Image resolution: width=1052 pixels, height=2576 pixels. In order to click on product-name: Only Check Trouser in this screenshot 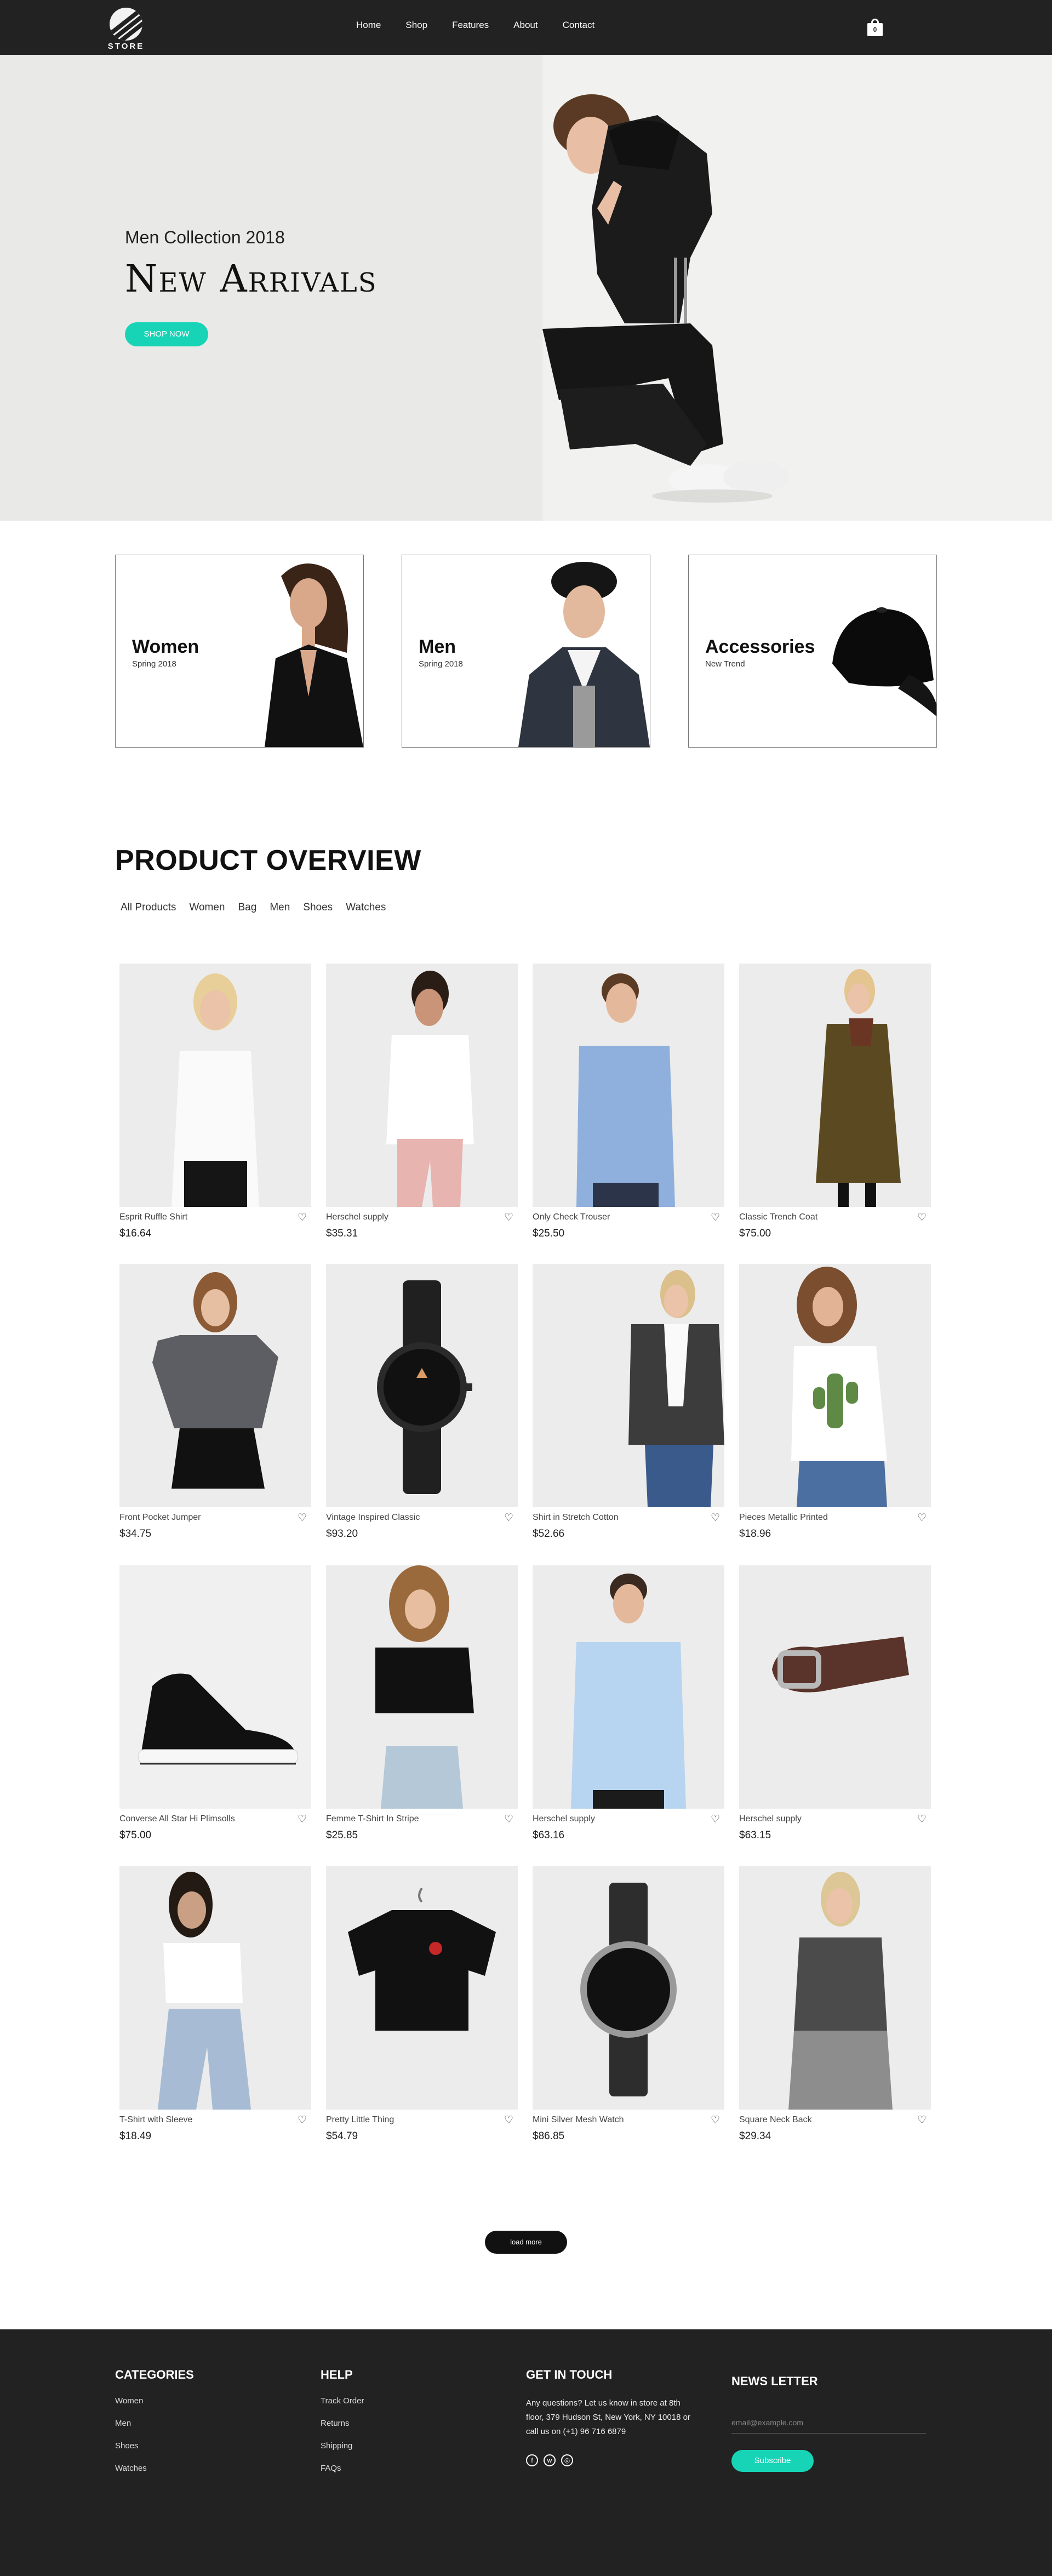, I will do `click(571, 1217)`.